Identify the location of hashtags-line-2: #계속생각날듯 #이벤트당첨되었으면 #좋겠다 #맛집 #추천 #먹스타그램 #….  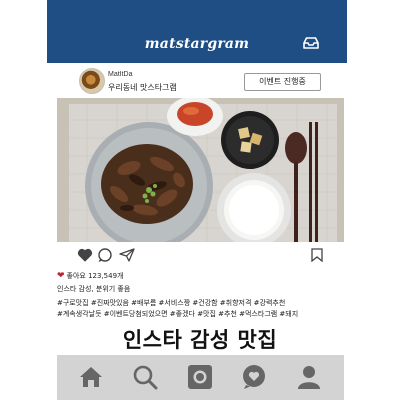
(177, 314).